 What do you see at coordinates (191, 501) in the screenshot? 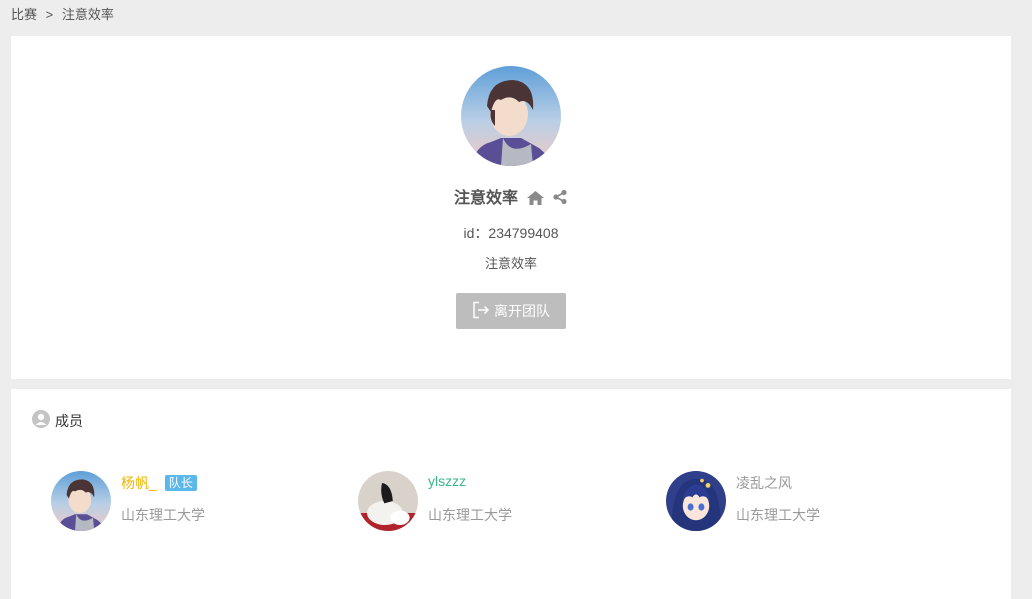
I see `member-card: 杨帆_ 队长 山东理工大学` at bounding box center [191, 501].